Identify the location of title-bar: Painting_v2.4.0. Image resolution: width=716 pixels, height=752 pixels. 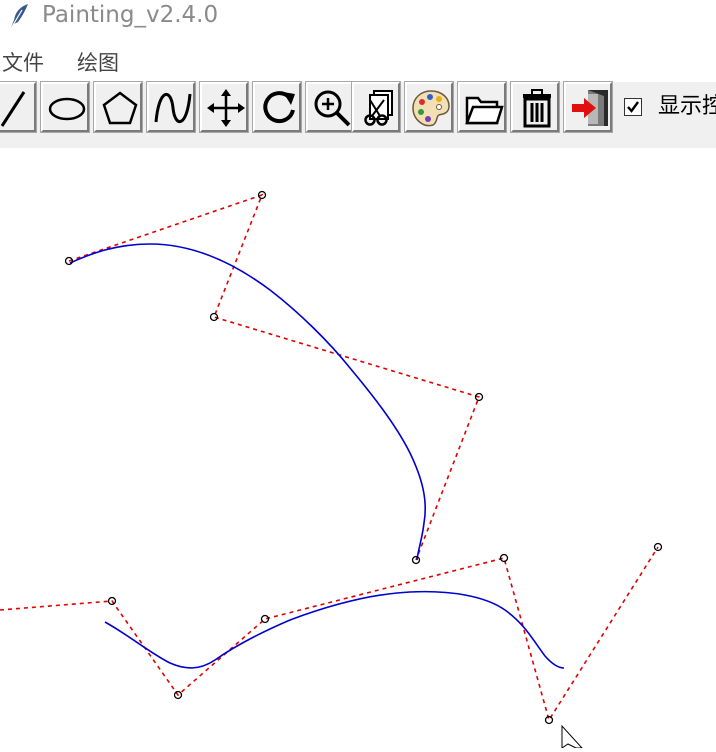
(358, 17).